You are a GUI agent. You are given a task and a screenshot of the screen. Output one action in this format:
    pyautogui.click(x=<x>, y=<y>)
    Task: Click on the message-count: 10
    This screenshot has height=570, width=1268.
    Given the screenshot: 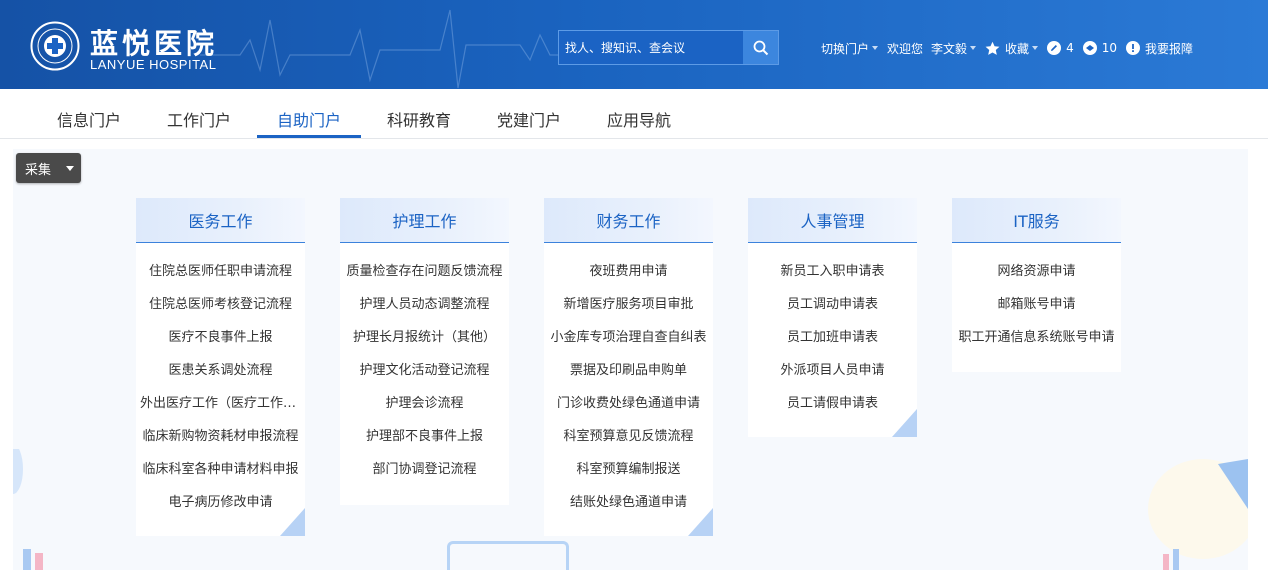 What is the action you would take?
    pyautogui.click(x=1109, y=48)
    